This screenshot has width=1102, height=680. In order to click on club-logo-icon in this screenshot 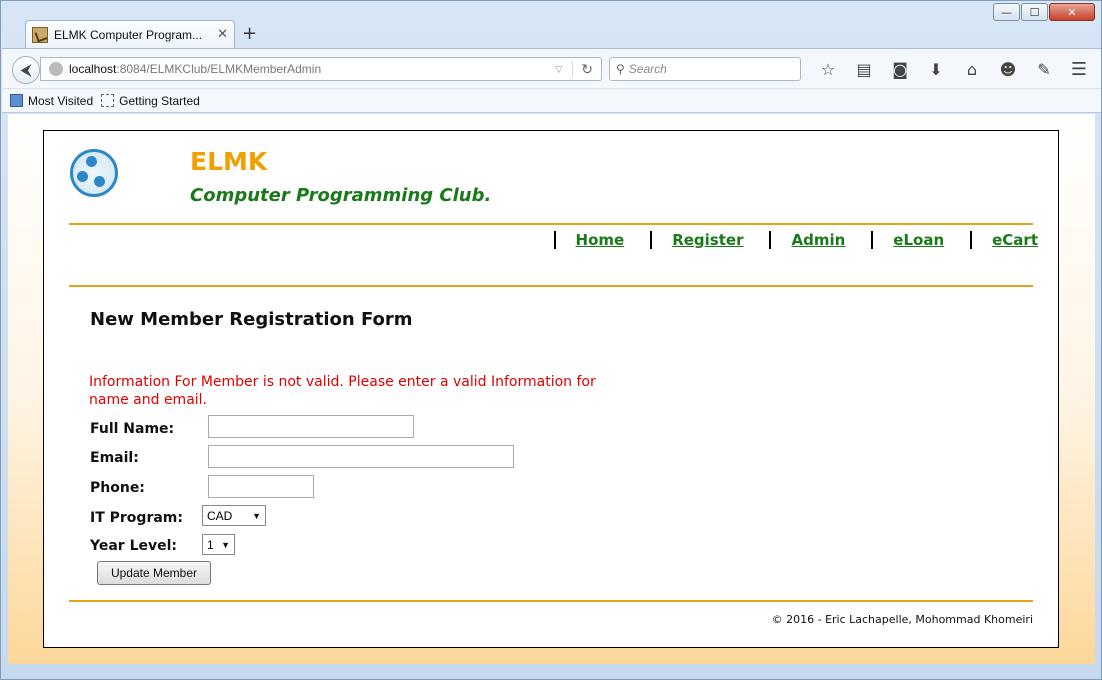, I will do `click(94, 173)`.